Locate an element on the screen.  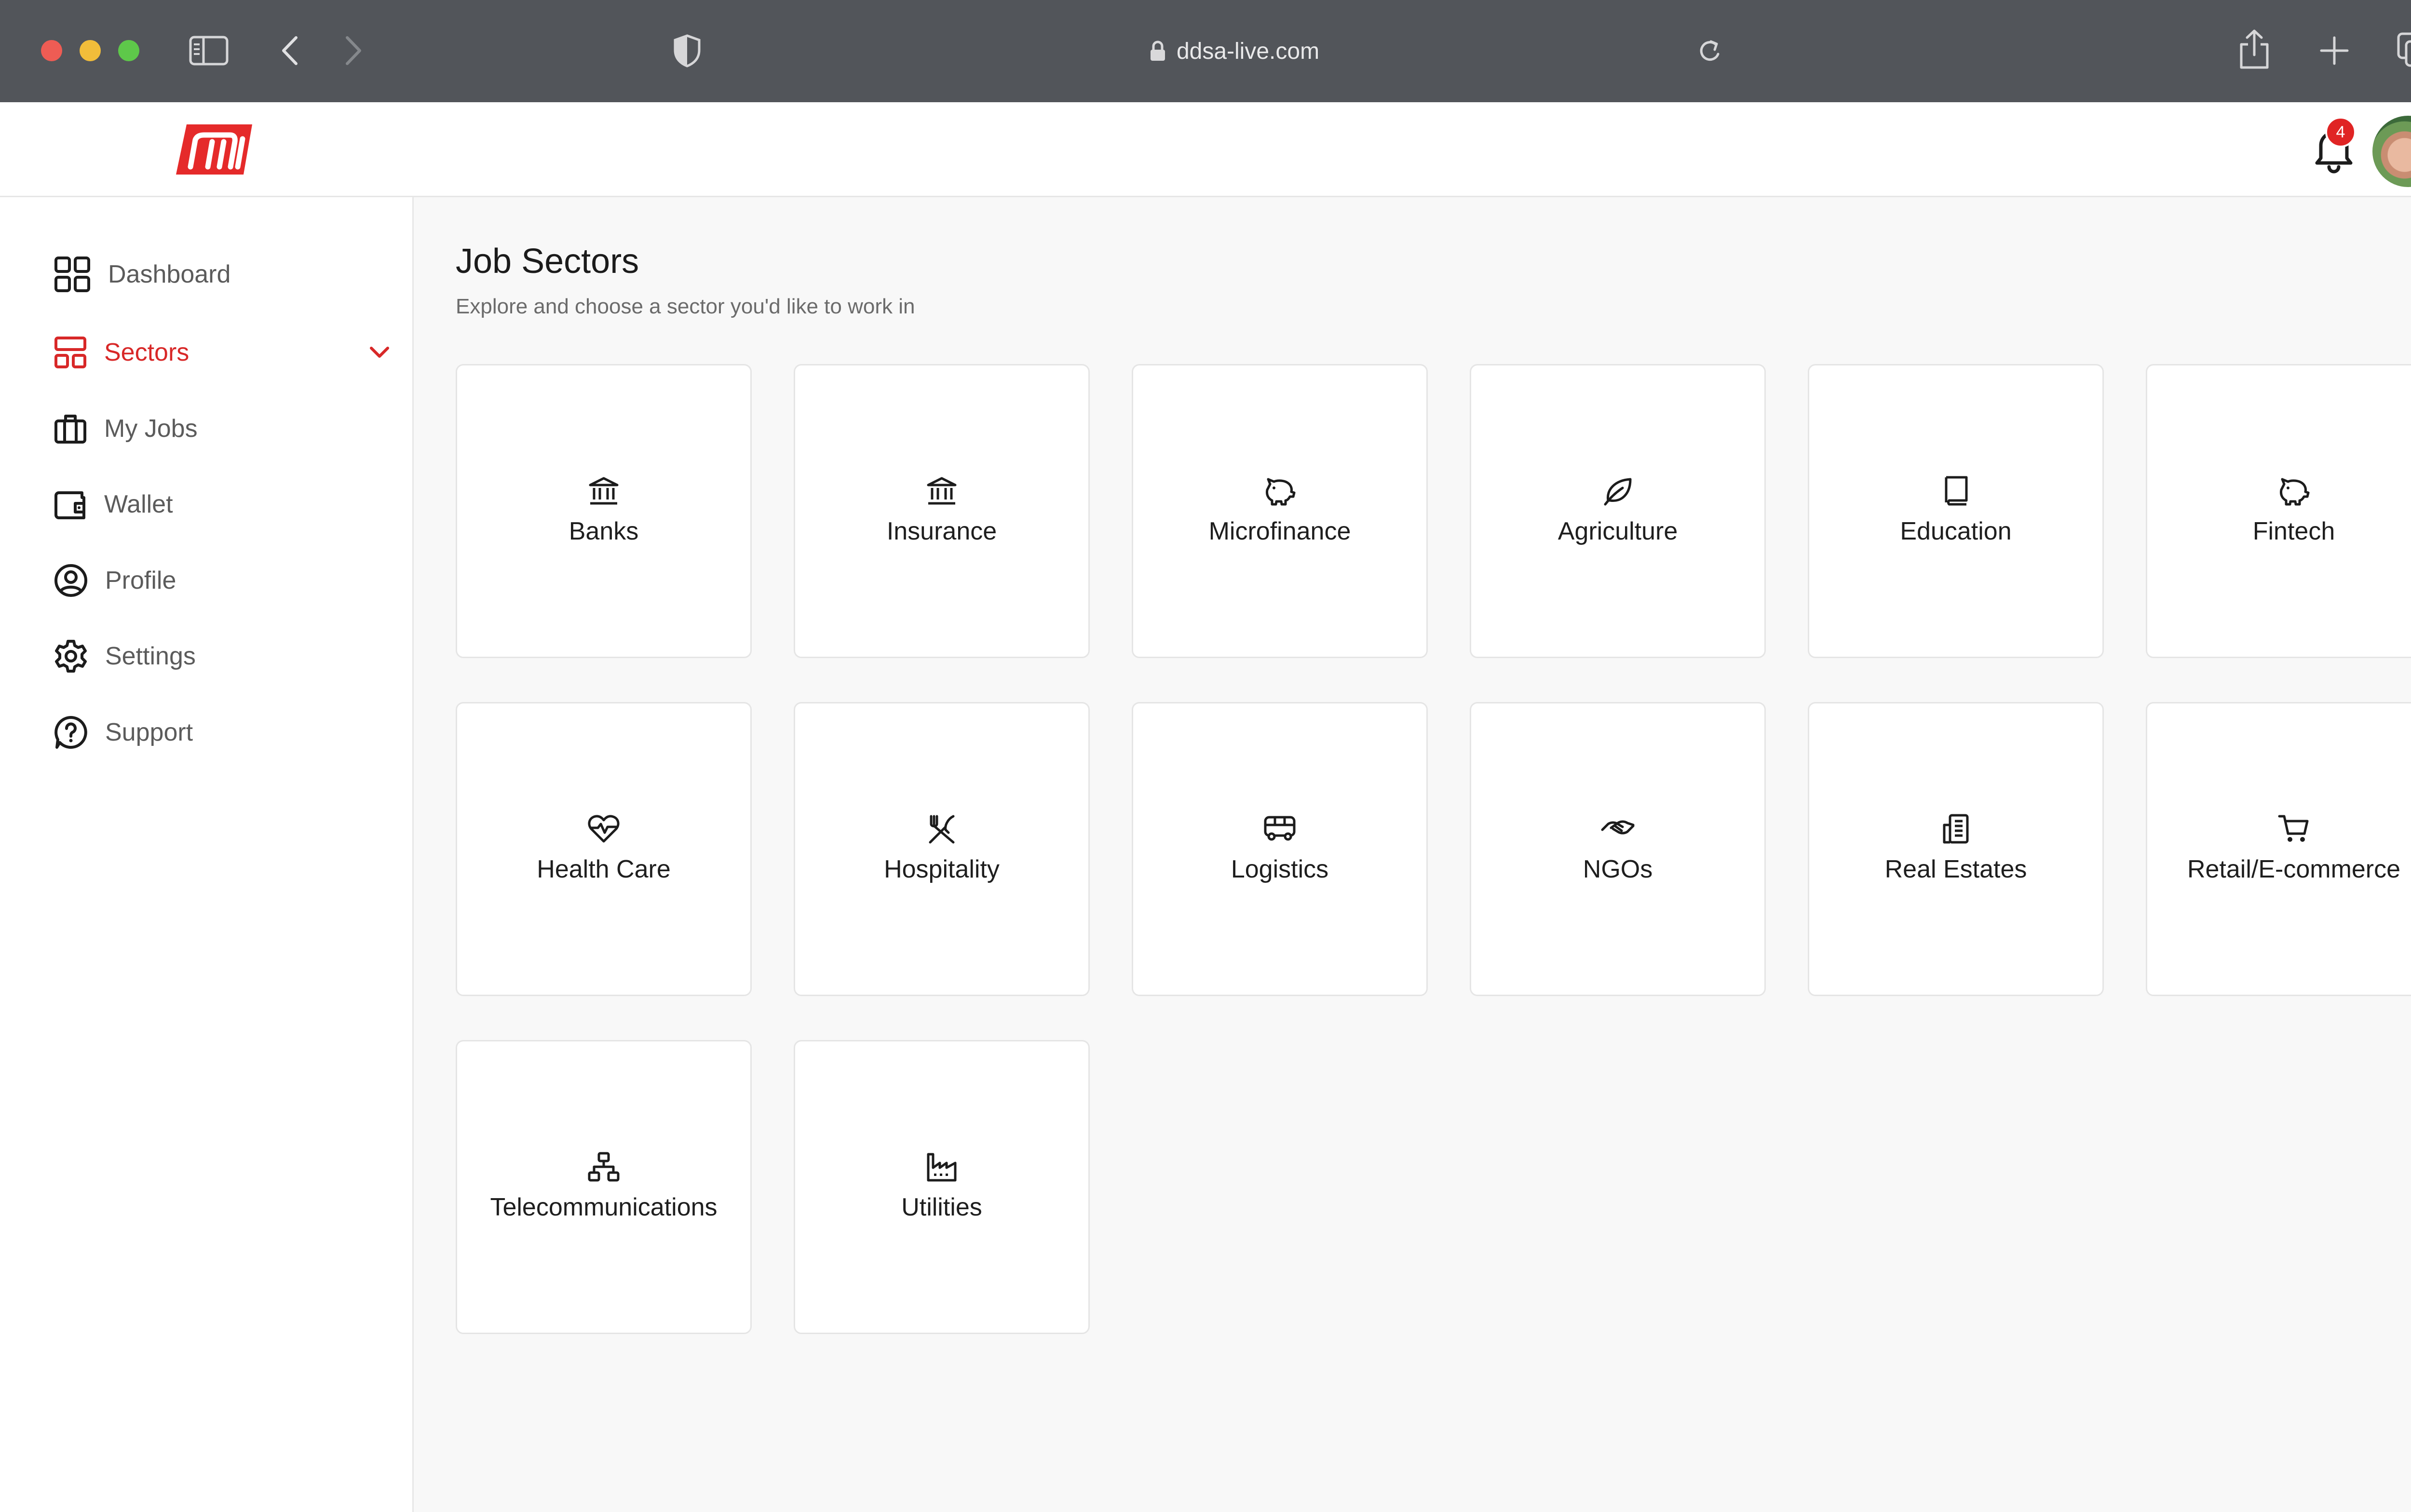
sector-label: Banks is located at coordinates (604, 531).